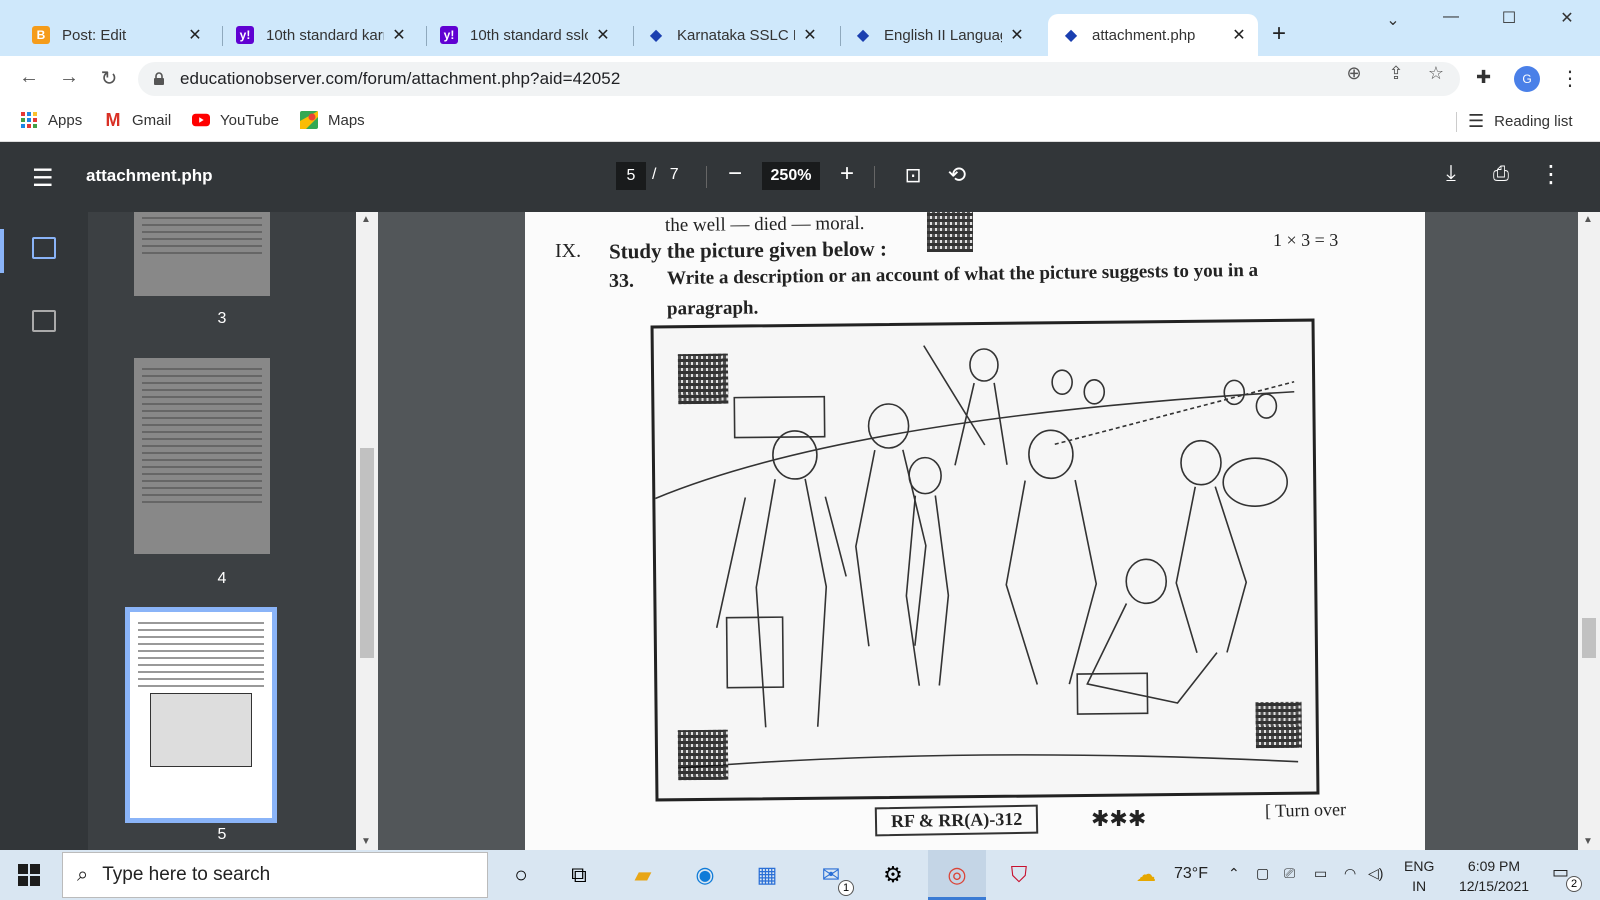 The height and width of the screenshot is (900, 1600). What do you see at coordinates (579, 875) in the screenshot?
I see `task-view-icon: ⧉` at bounding box center [579, 875].